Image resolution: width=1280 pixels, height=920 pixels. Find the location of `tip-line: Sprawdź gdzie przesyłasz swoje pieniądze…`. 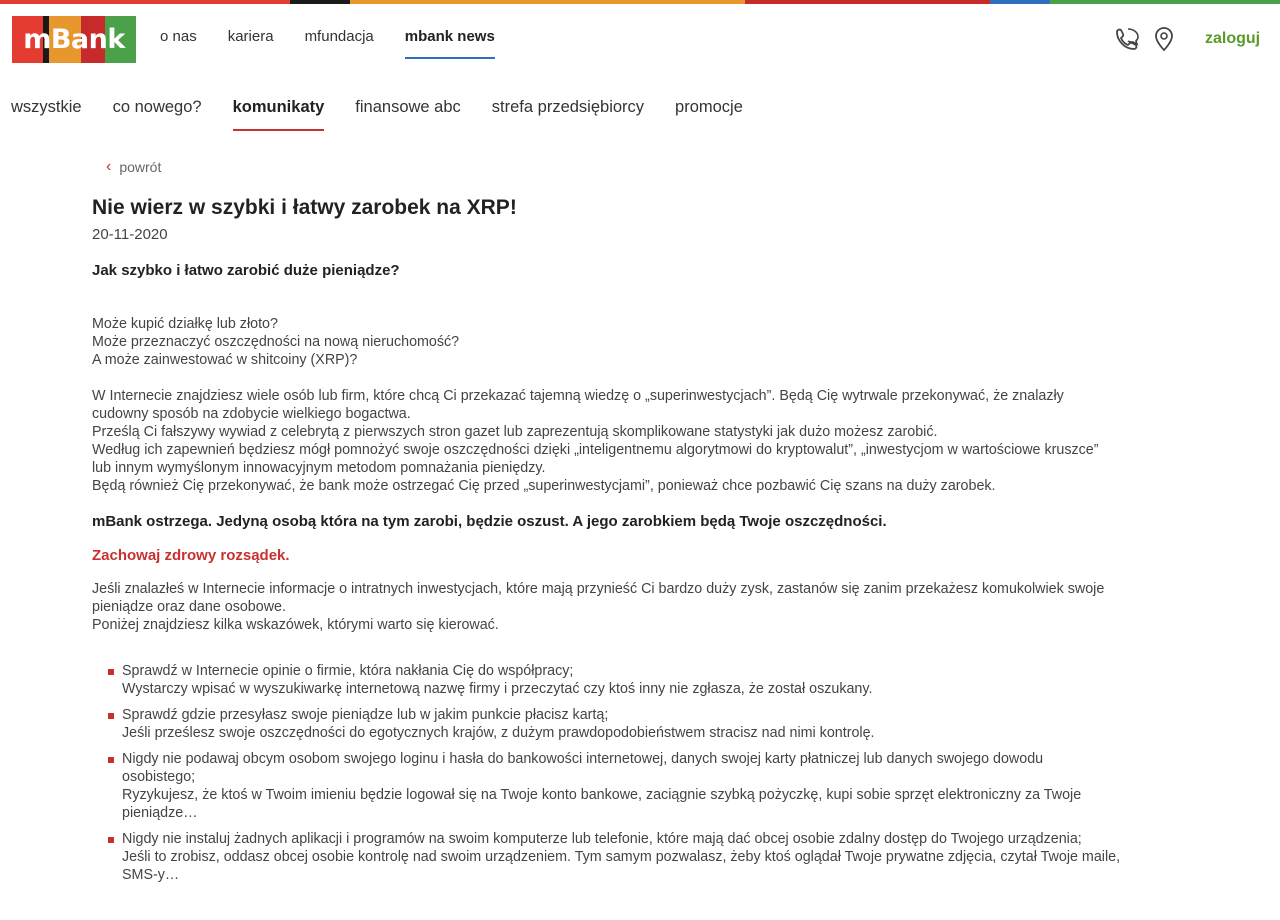

tip-line: Sprawdź gdzie przesyłasz swoje pieniądze… is located at coordinates (365, 715).